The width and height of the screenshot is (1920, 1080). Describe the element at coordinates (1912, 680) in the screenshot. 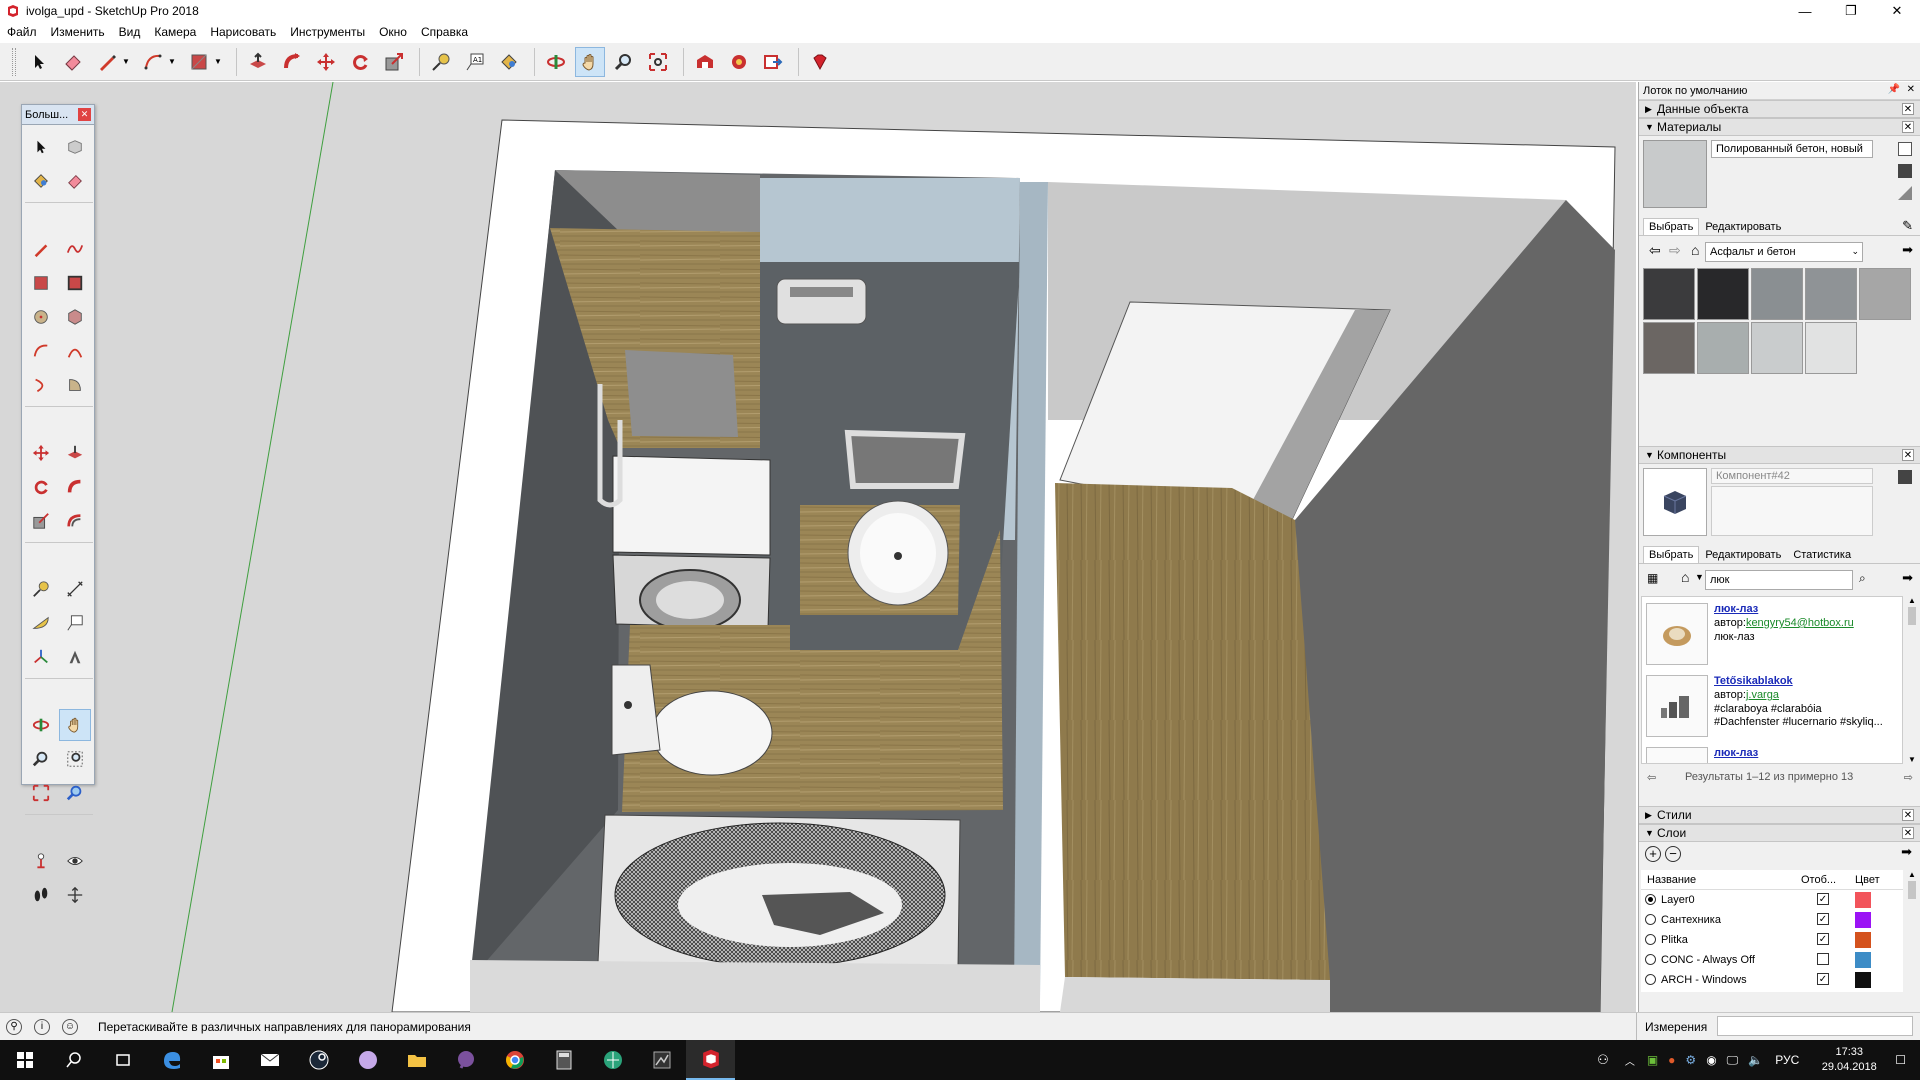

I see `results-scrollbar: ▲ ▼` at that location.